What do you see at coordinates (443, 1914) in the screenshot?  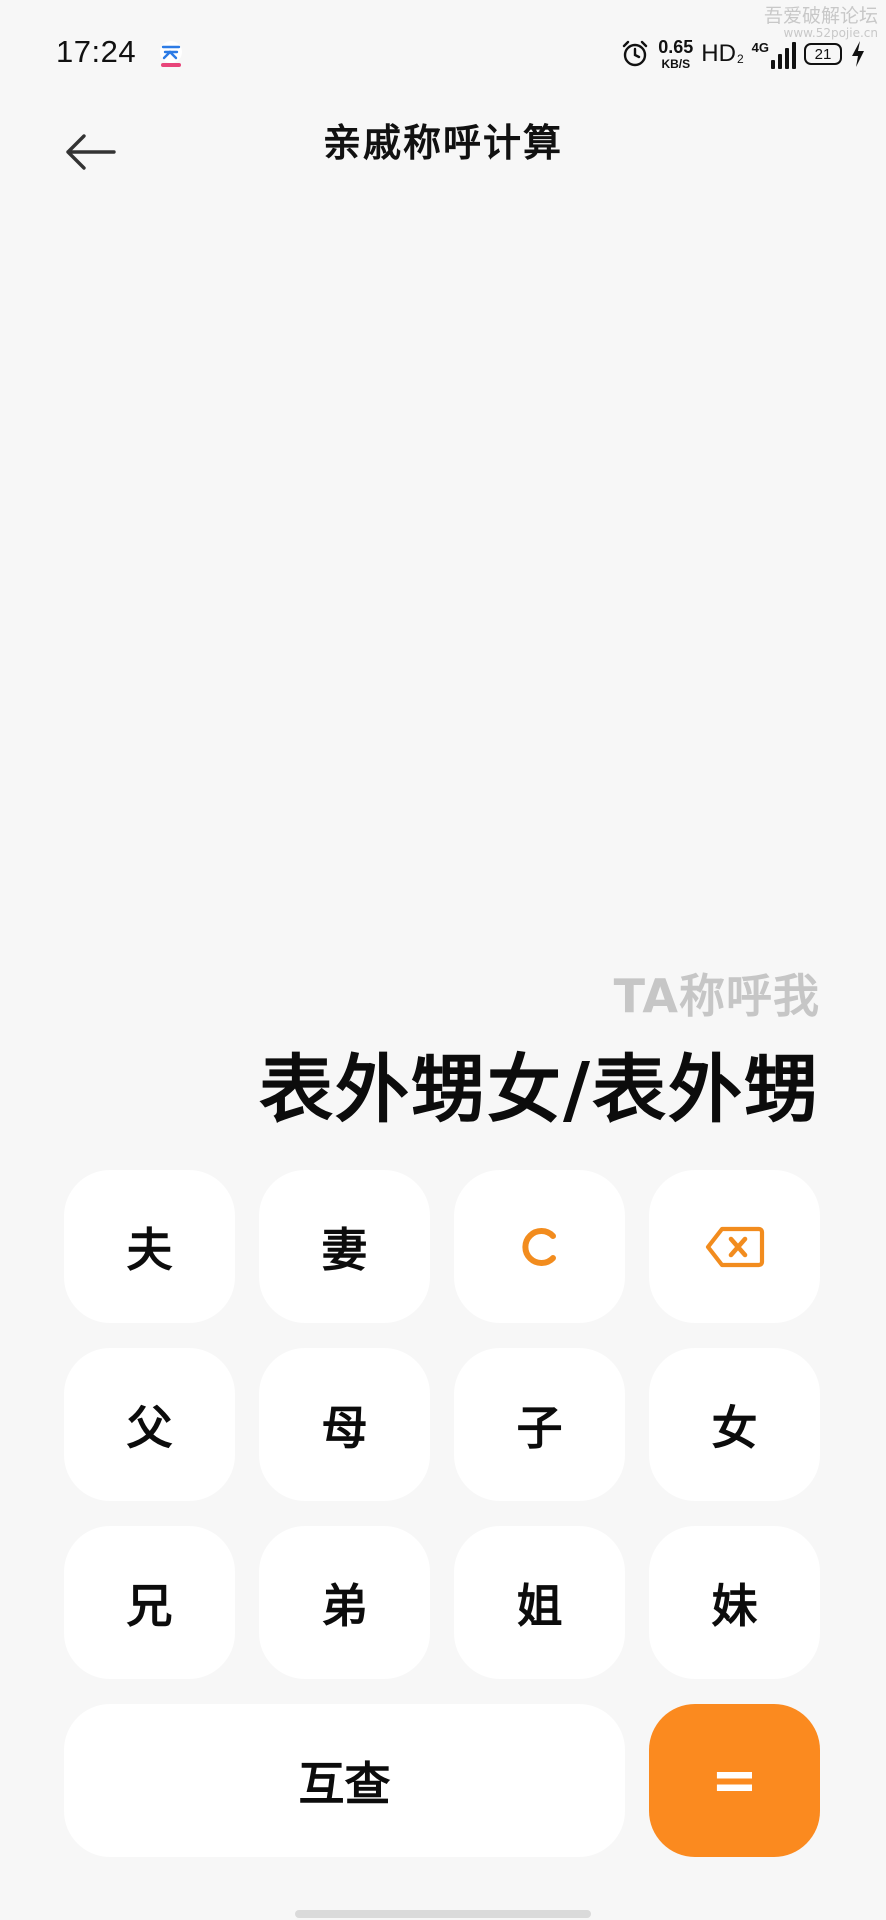 I see `home-indicator` at bounding box center [443, 1914].